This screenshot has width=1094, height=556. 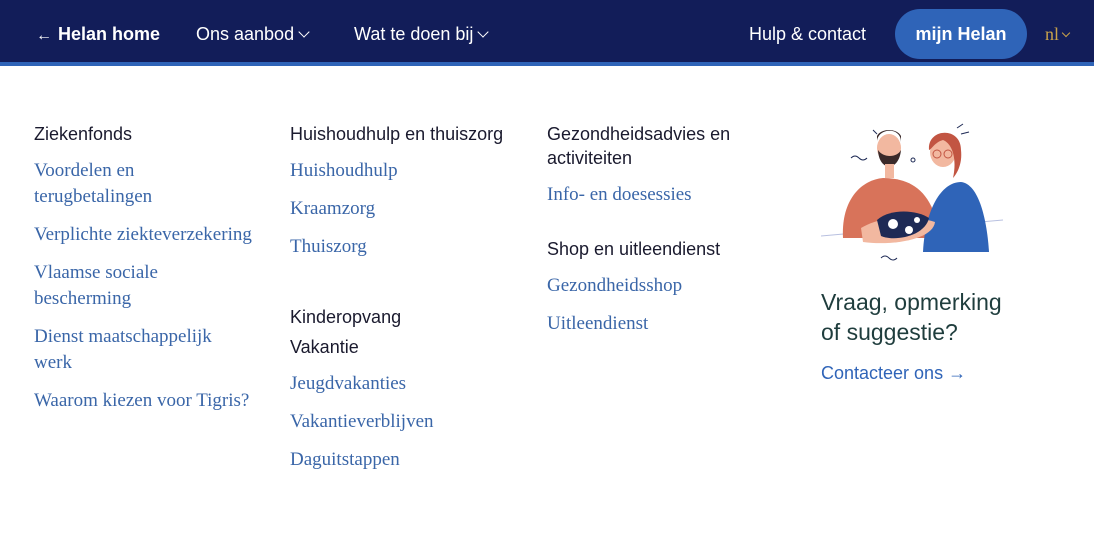 What do you see at coordinates (1052, 34) in the screenshot?
I see `language-label: nl` at bounding box center [1052, 34].